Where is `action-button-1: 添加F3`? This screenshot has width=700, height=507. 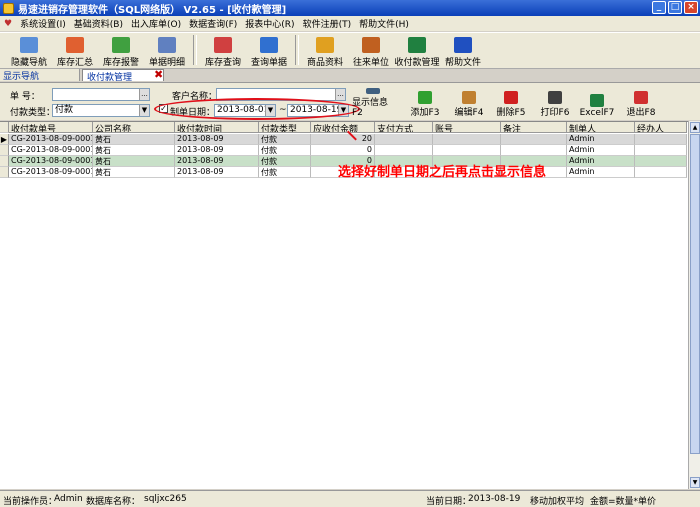
action-button-1: 添加F3 is located at coordinates (425, 103).